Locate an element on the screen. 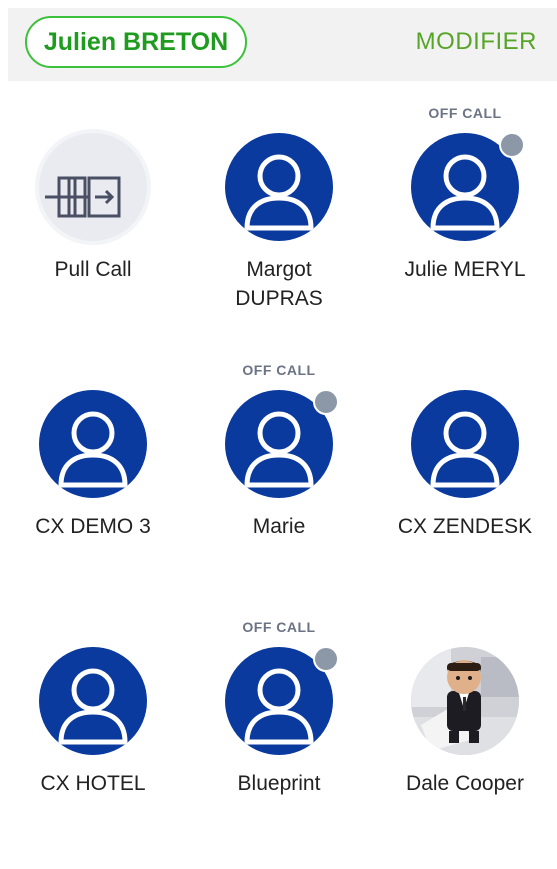  contact-name: Blueprint is located at coordinates (279, 783).